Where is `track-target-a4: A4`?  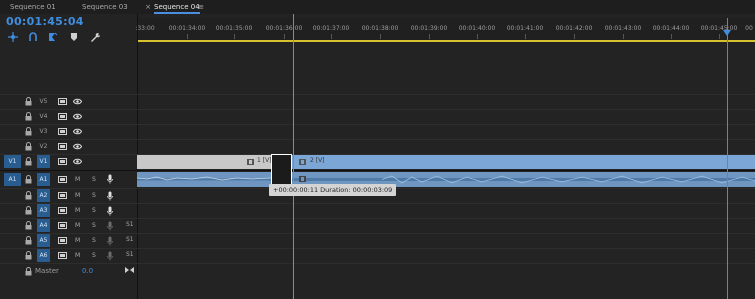
track-target-a4: A4 is located at coordinates (43, 225).